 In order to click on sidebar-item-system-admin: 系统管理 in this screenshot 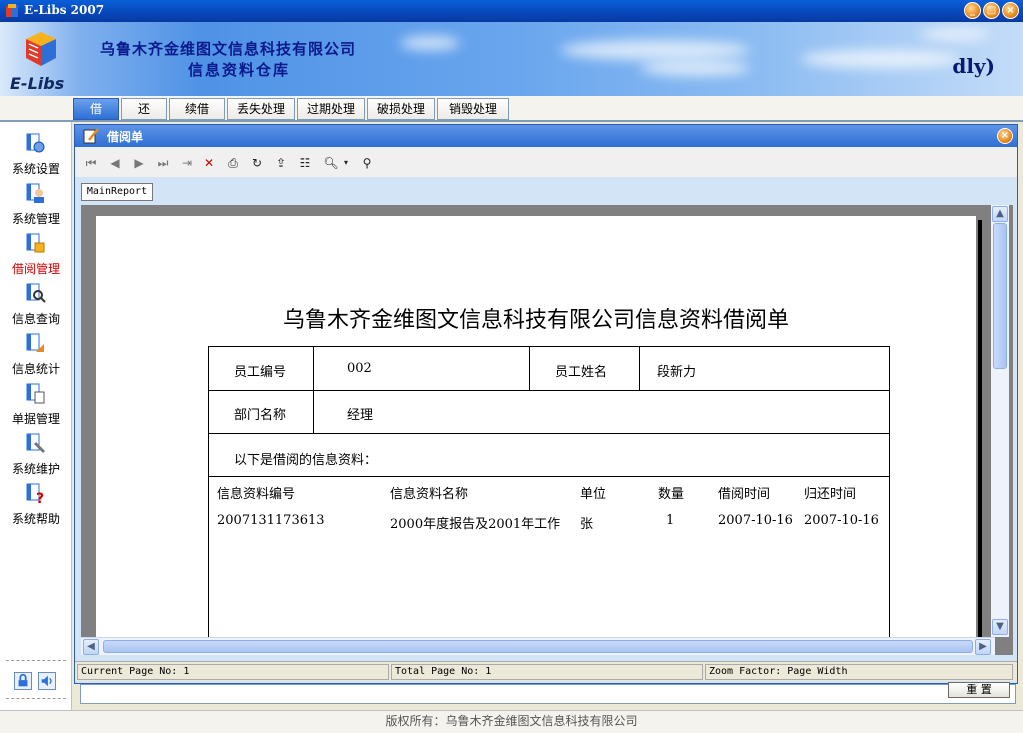, I will do `click(36, 202)`.